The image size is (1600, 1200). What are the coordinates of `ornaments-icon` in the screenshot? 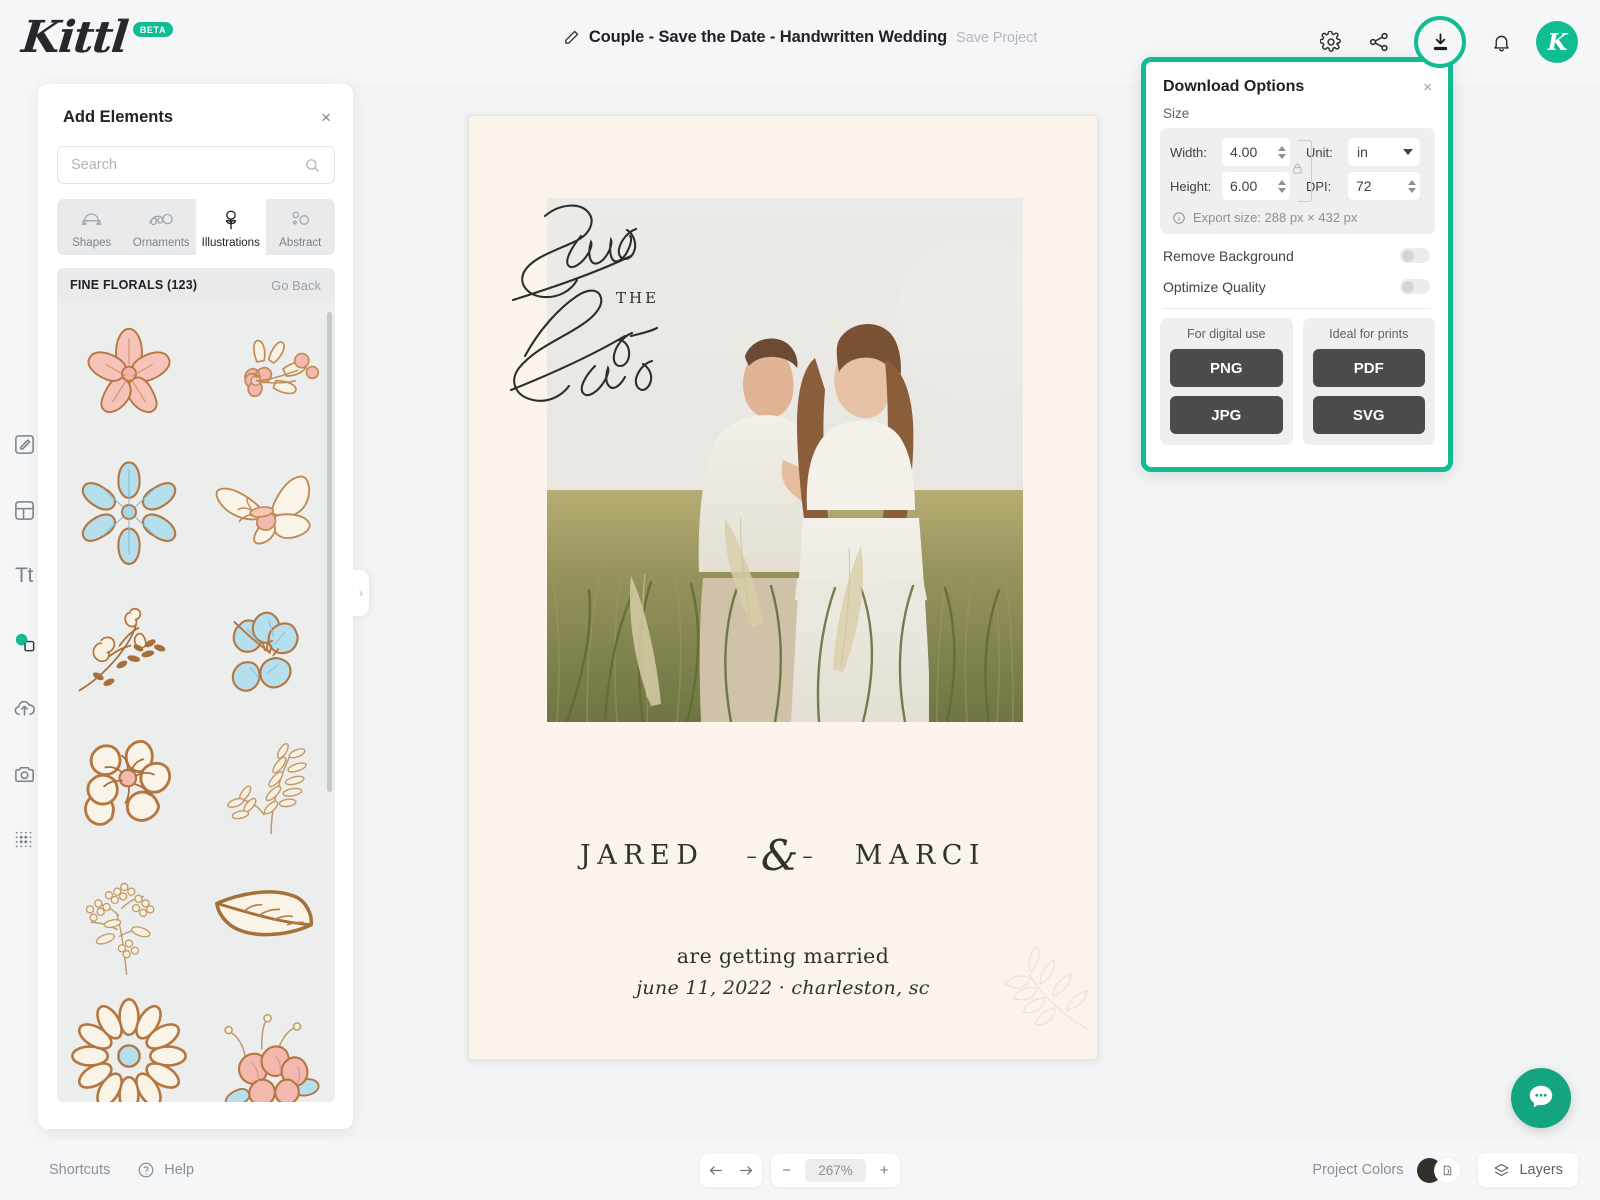 It's located at (161, 220).